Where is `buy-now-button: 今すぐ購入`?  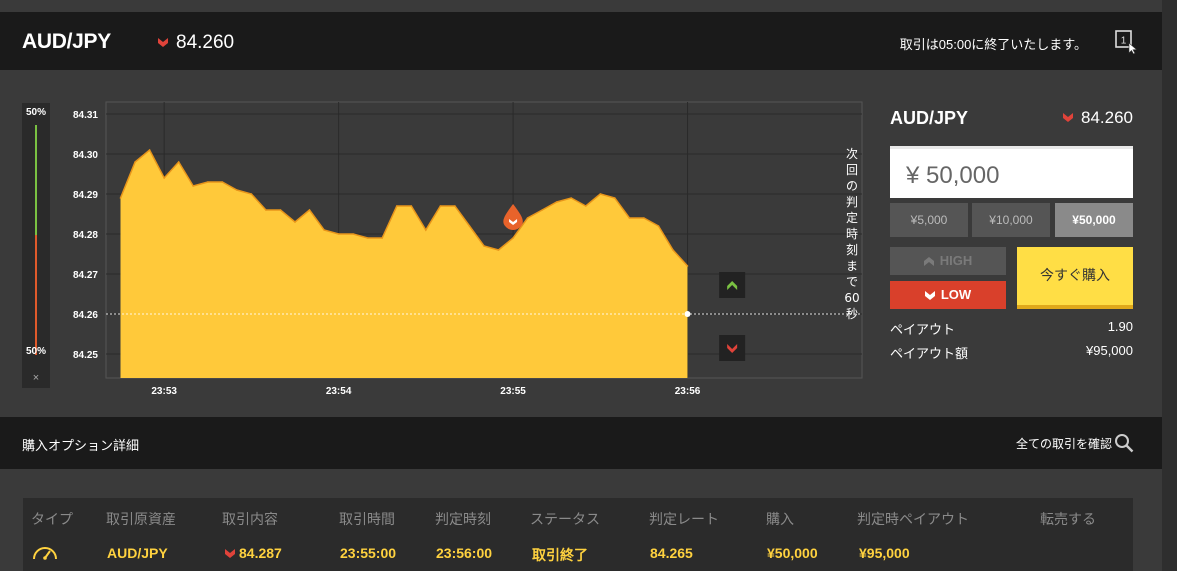 buy-now-button: 今すぐ購入 is located at coordinates (1075, 278).